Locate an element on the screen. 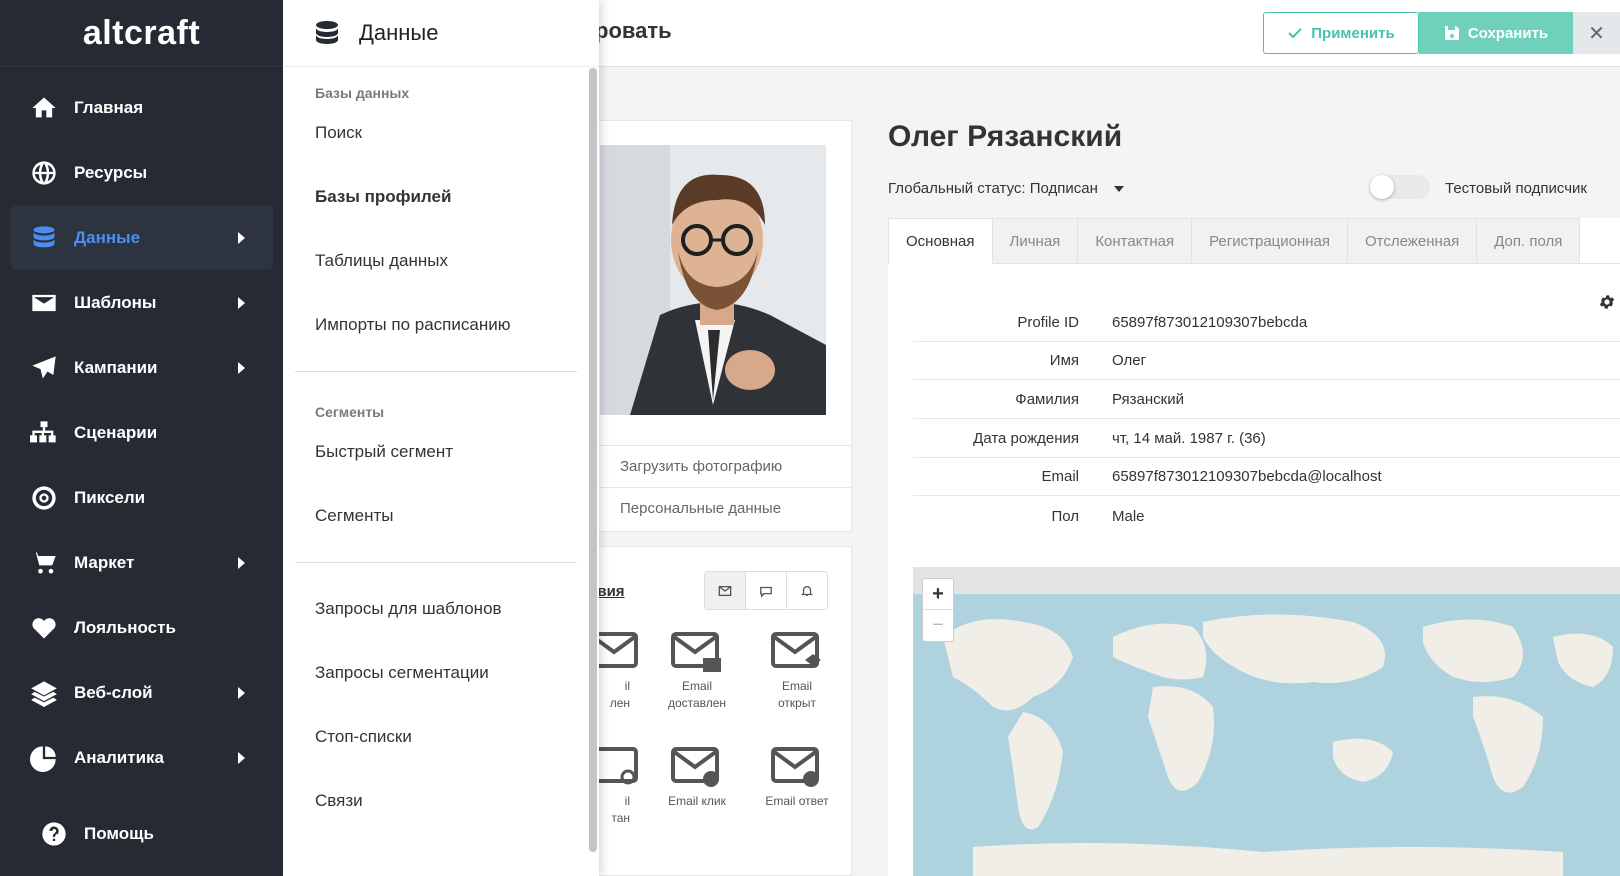  sidebar-item-help: Помощь is located at coordinates (87, 833).